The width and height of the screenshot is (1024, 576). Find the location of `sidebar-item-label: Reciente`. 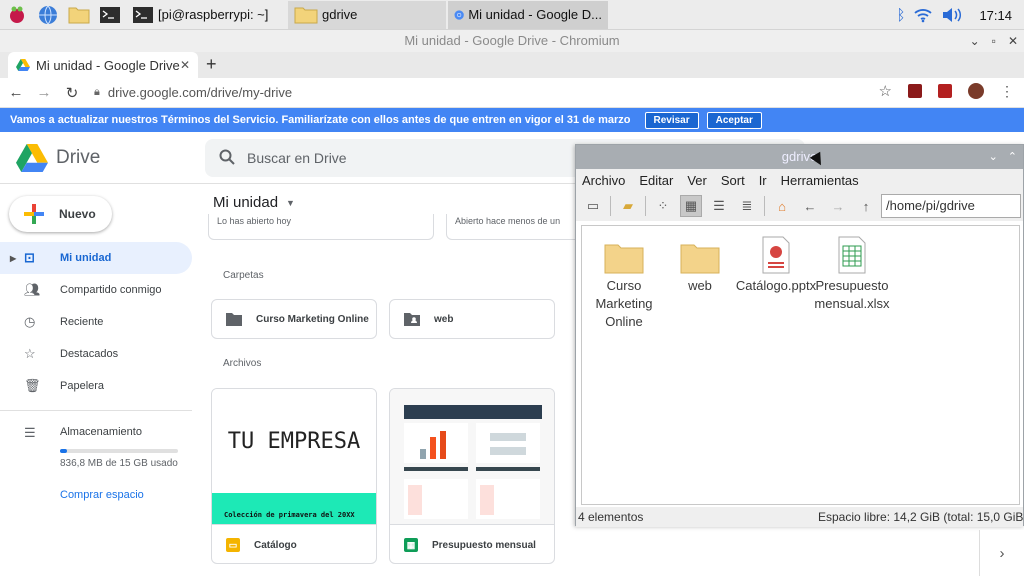

sidebar-item-label: Reciente is located at coordinates (82, 322).